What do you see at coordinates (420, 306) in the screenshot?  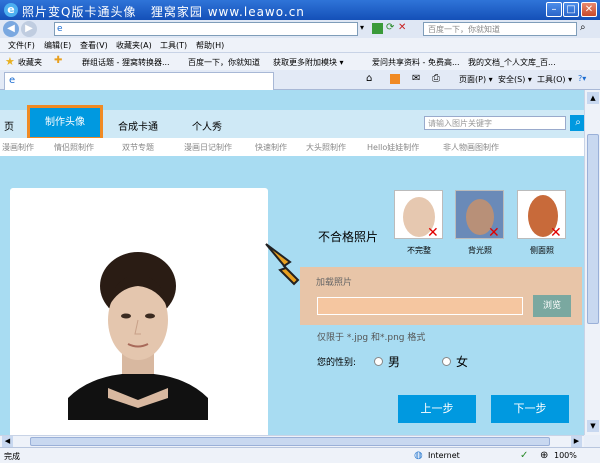 I see `file-path-input` at bounding box center [420, 306].